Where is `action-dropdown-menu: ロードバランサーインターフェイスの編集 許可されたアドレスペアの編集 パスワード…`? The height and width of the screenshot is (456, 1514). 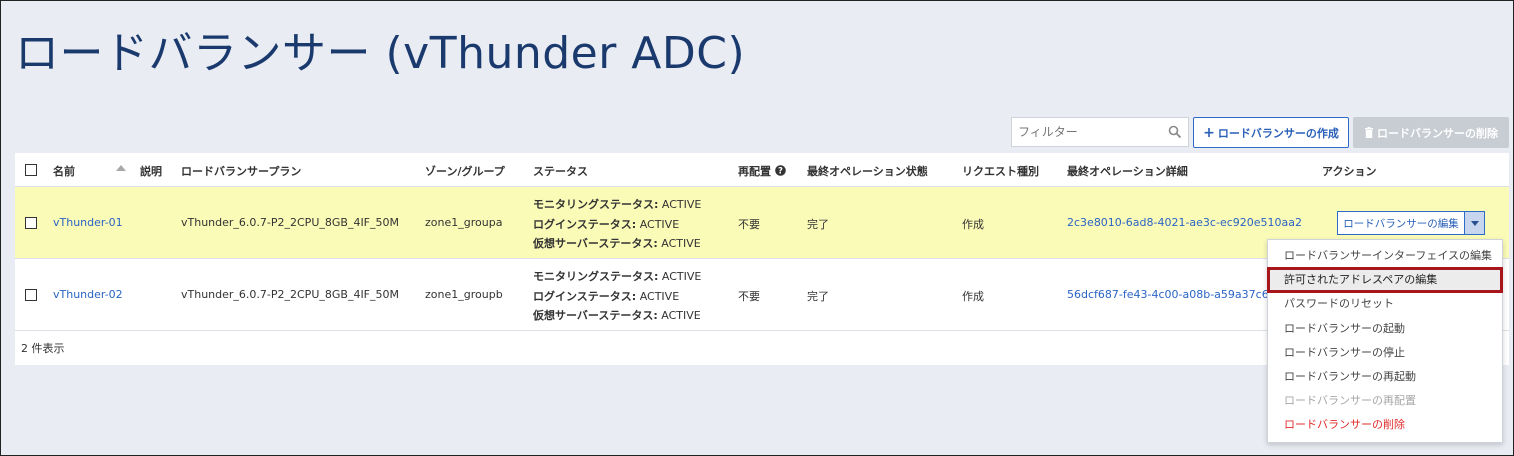
action-dropdown-menu: ロードバランサーインターフェイスの編集 許可されたアドレスペアの編集 パスワード… is located at coordinates (1385, 341).